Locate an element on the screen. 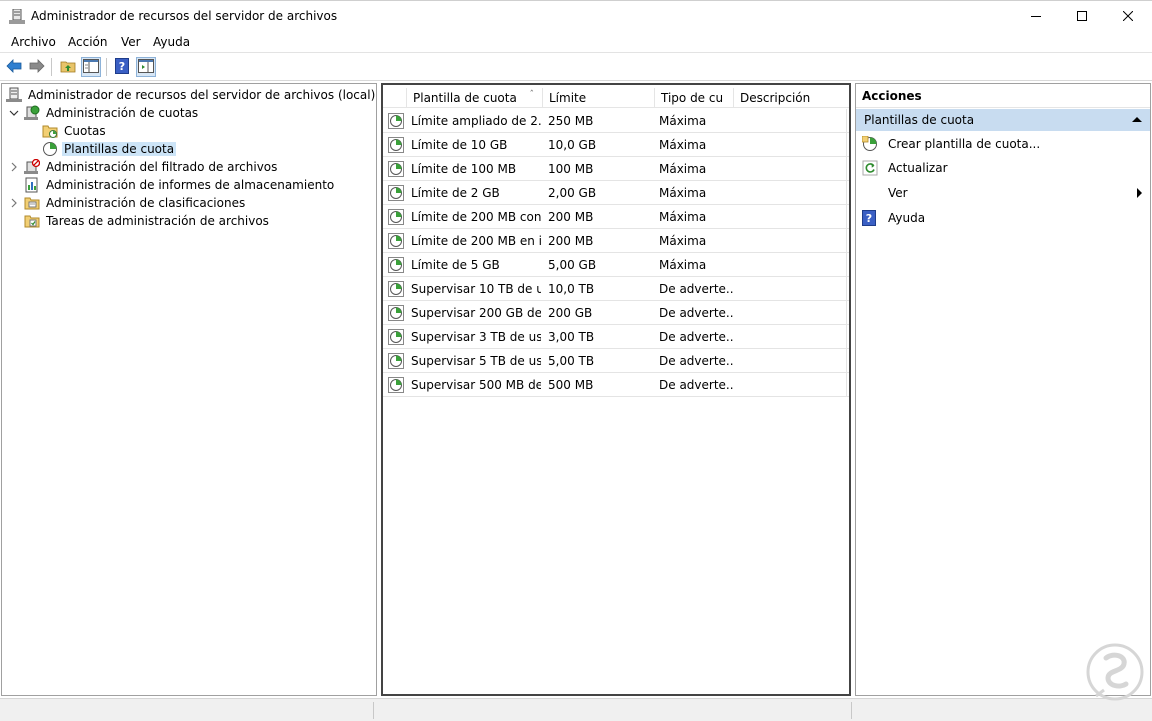  cell-limit: 200 MB is located at coordinates (571, 240).